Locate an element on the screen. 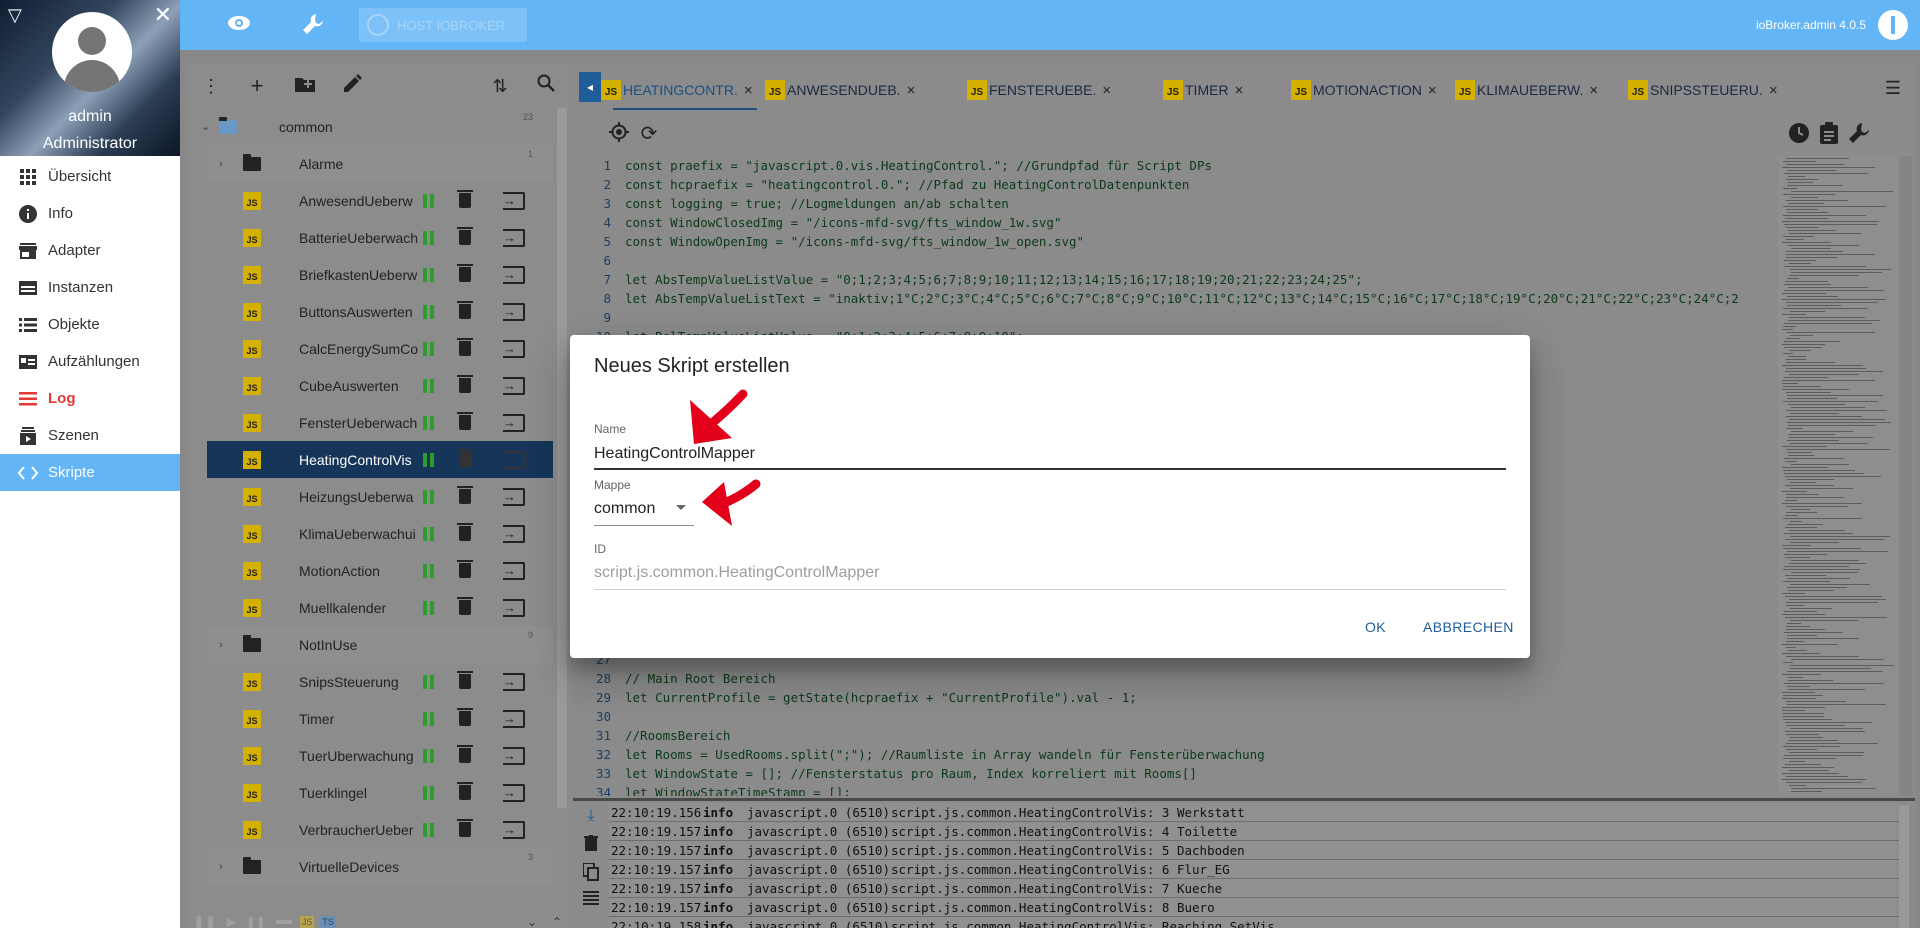 The image size is (1920, 936). expand-icon: ⌃ is located at coordinates (557, 922).